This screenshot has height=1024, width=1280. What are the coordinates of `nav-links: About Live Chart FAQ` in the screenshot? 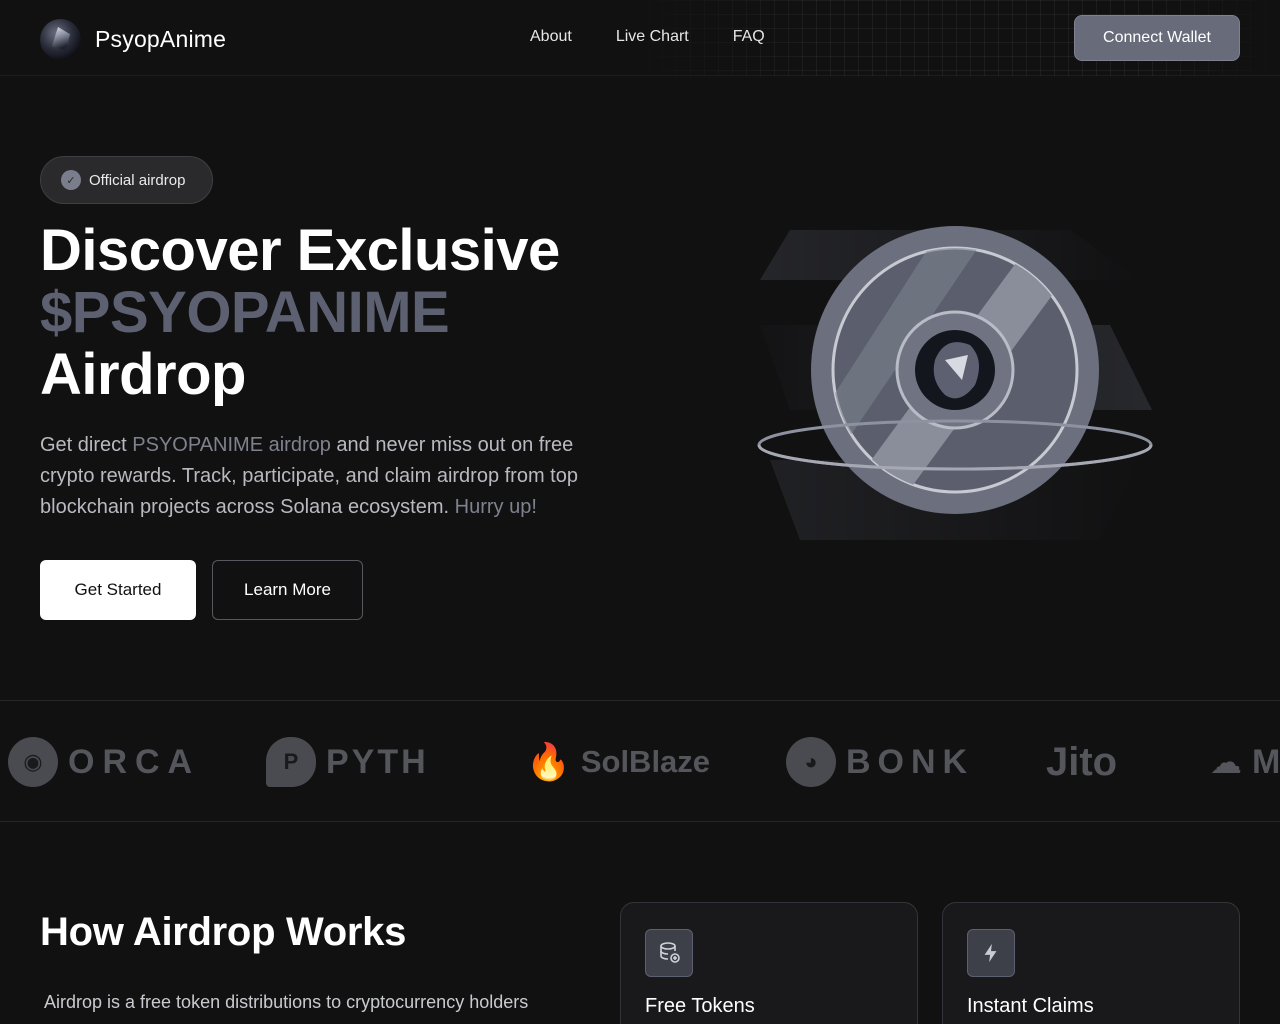 It's located at (647, 37).